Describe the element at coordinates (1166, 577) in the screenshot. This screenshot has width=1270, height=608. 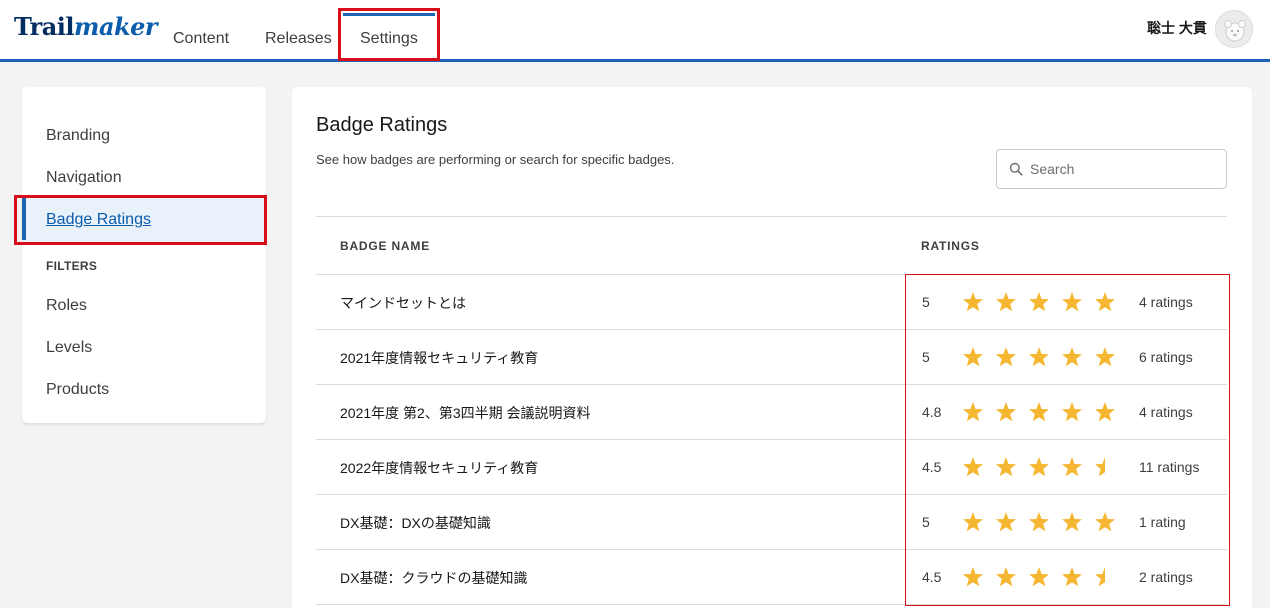
I see `rating-count: 2 ratings` at that location.